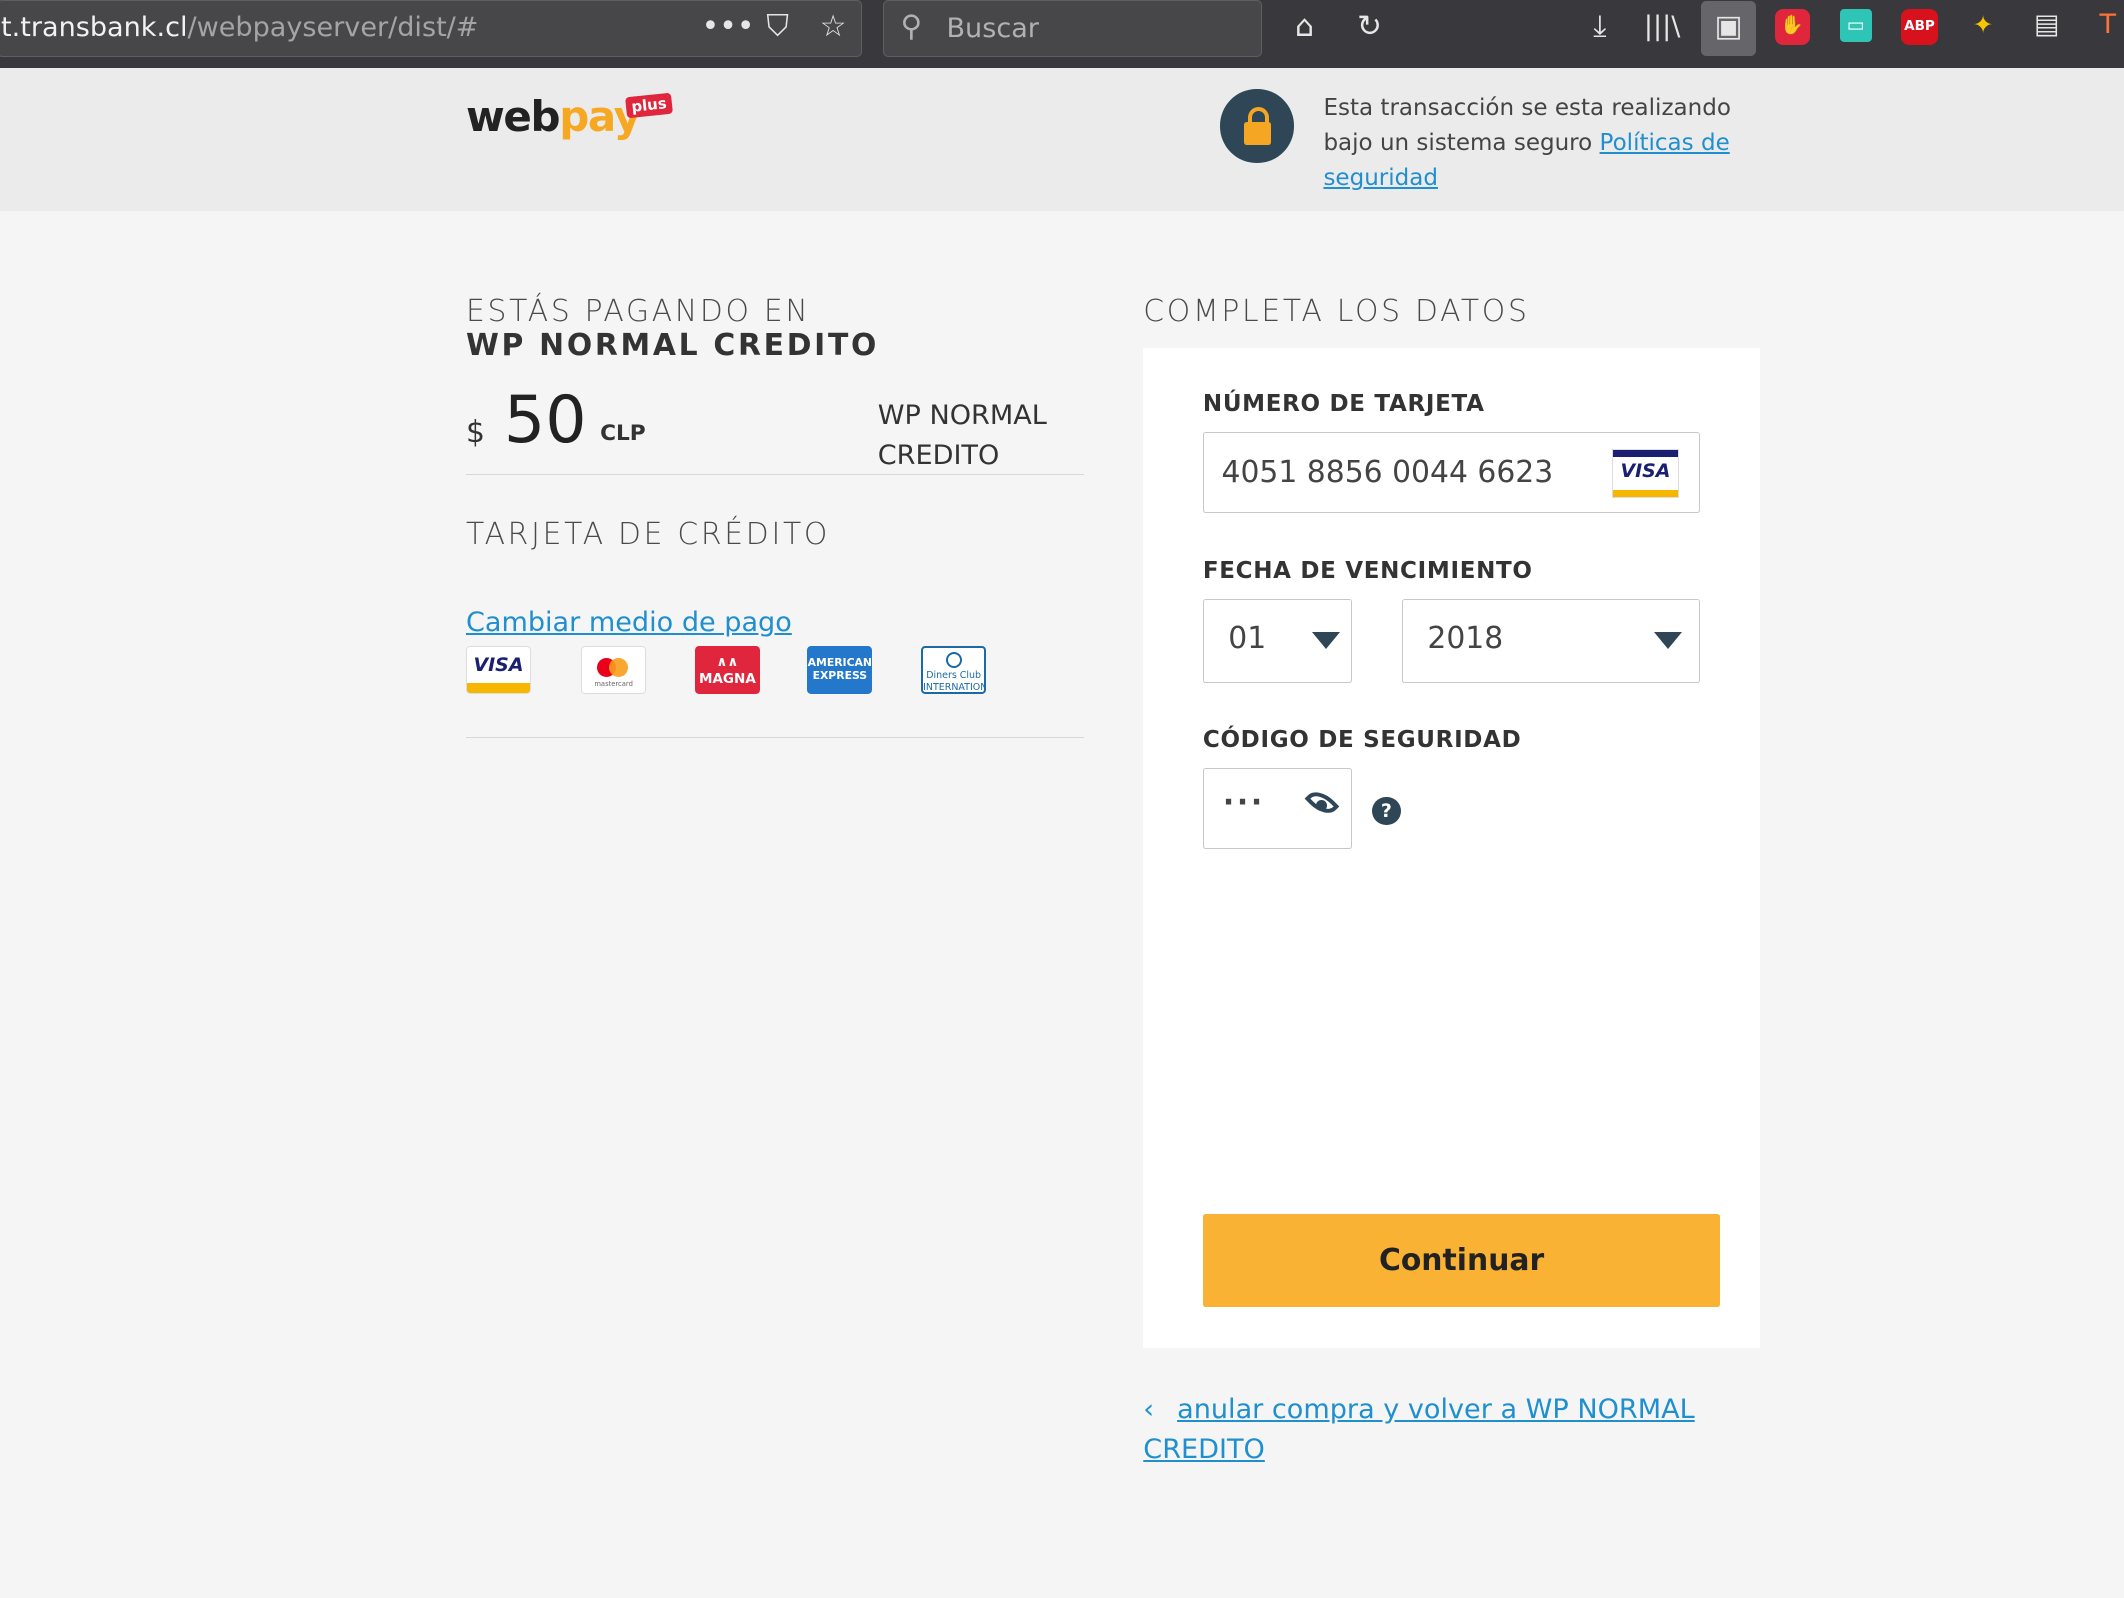 Image resolution: width=2124 pixels, height=1598 pixels. Describe the element at coordinates (1369, 27) in the screenshot. I see `reload-icon: ↻` at that location.